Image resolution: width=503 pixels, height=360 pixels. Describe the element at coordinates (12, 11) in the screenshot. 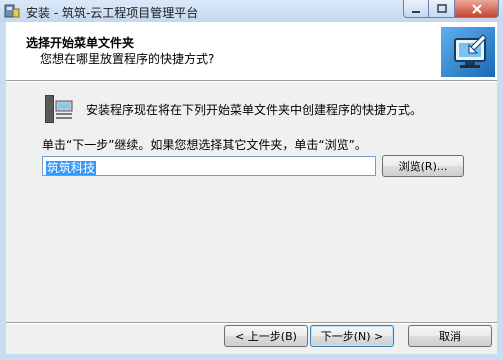

I see `installer-app-icon` at that location.